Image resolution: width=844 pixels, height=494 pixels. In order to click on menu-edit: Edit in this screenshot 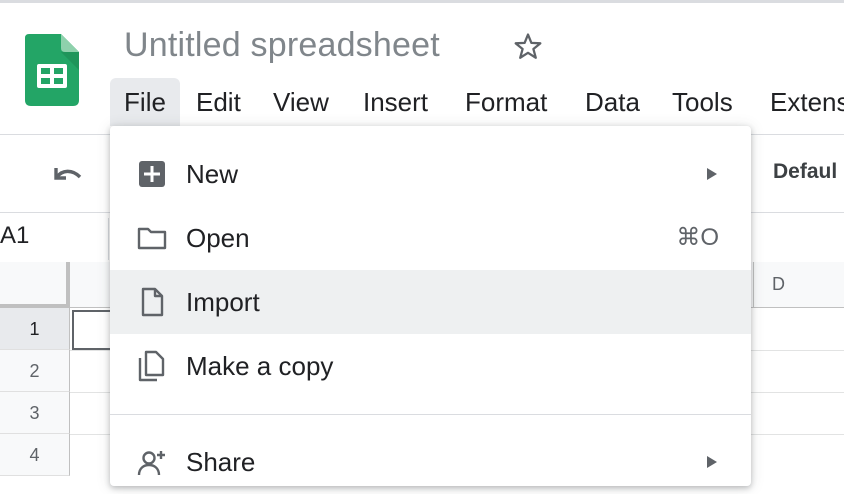, I will do `click(218, 102)`.